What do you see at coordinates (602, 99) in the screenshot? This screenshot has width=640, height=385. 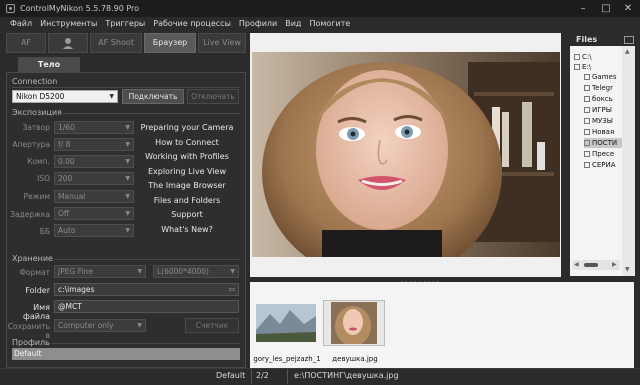 I see `tree-item-label: боксь` at bounding box center [602, 99].